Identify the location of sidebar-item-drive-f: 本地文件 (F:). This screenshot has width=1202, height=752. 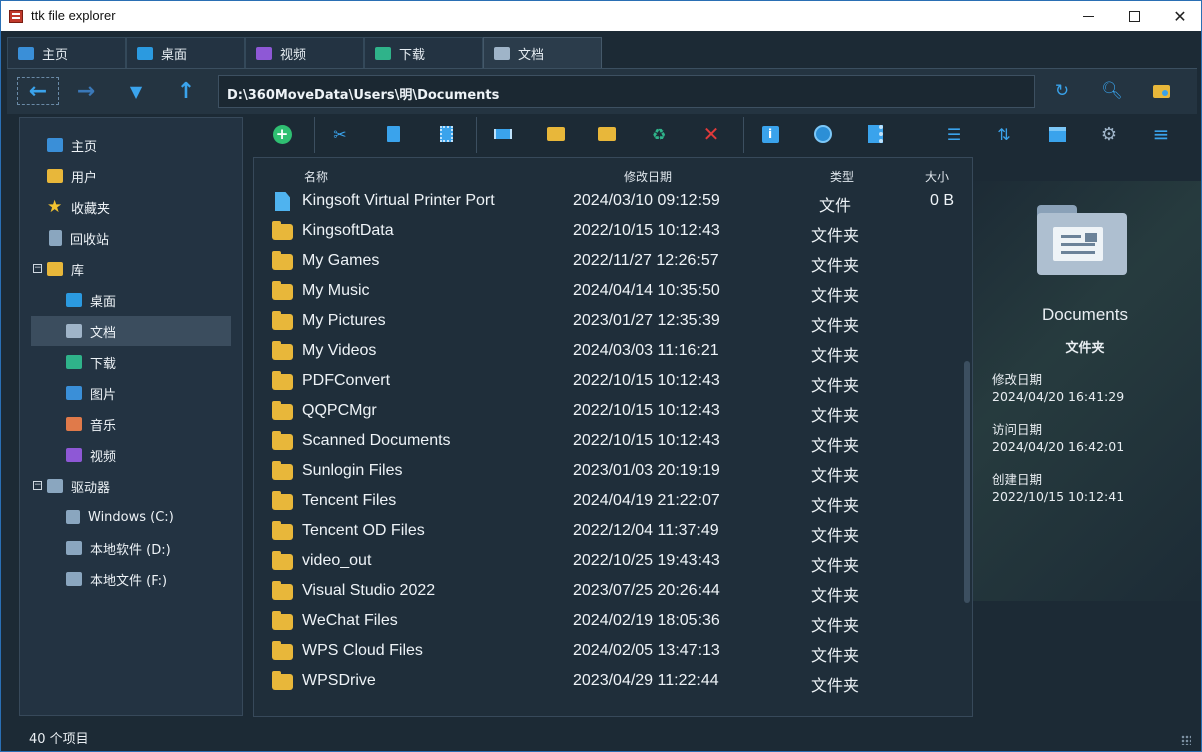
(116, 579).